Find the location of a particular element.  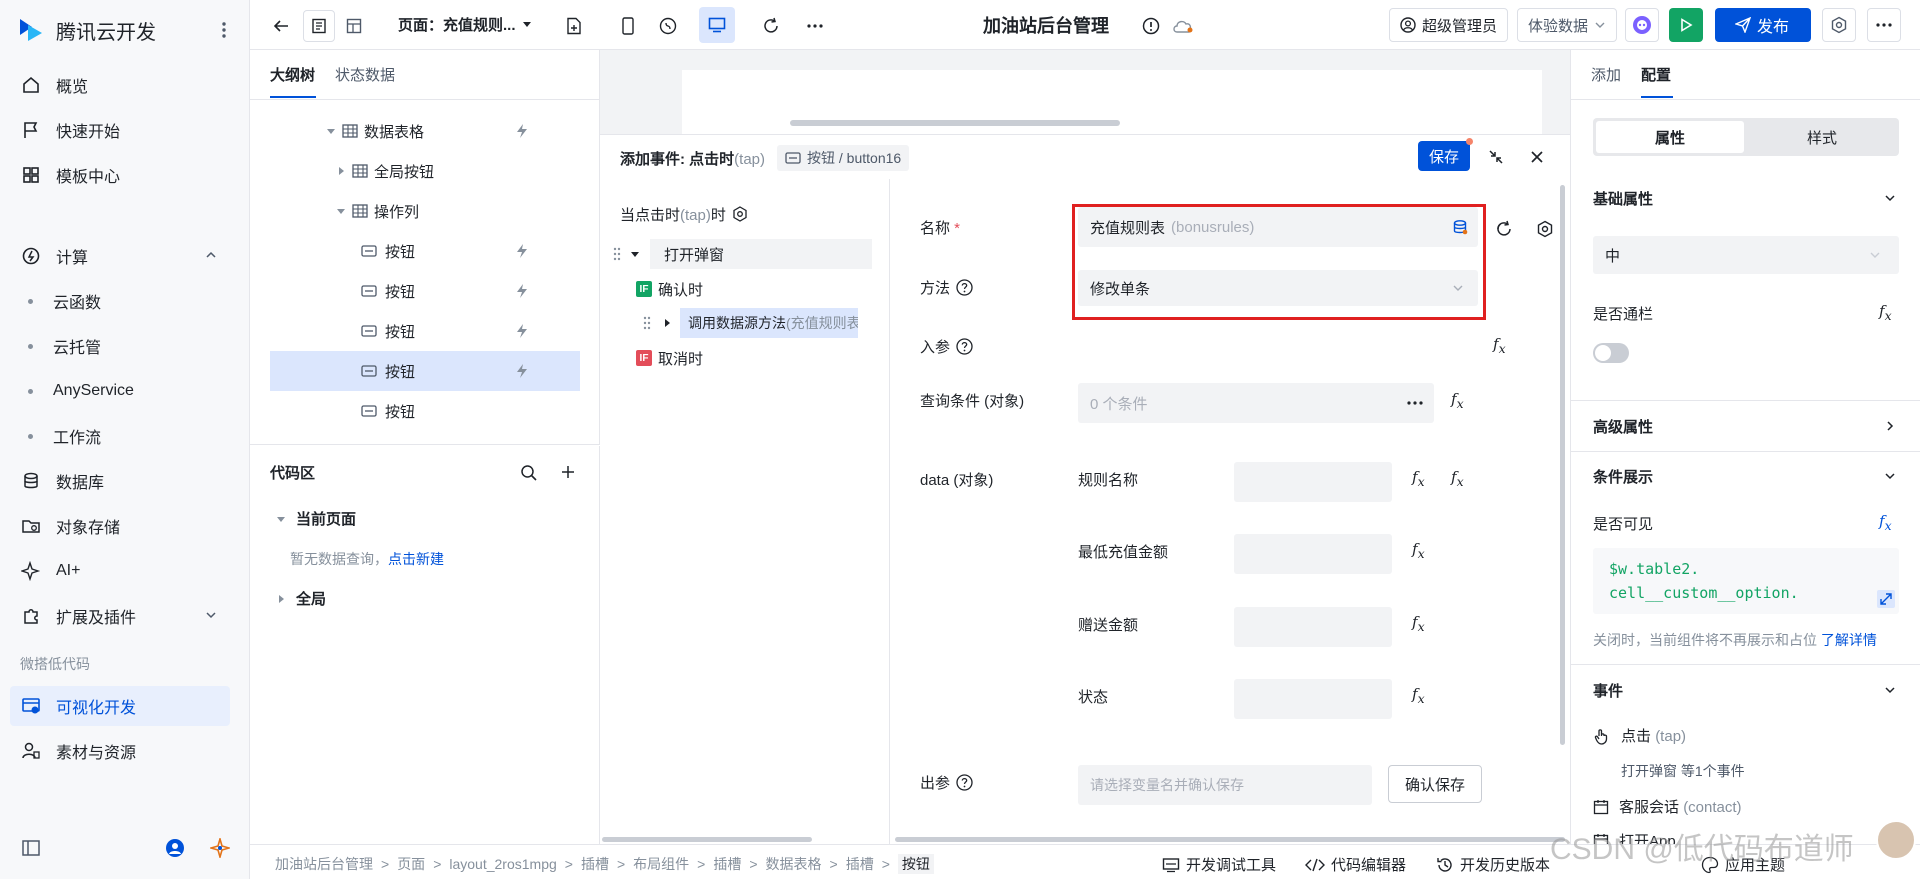

nav-item-storage: 对象存储 is located at coordinates (120, 526).